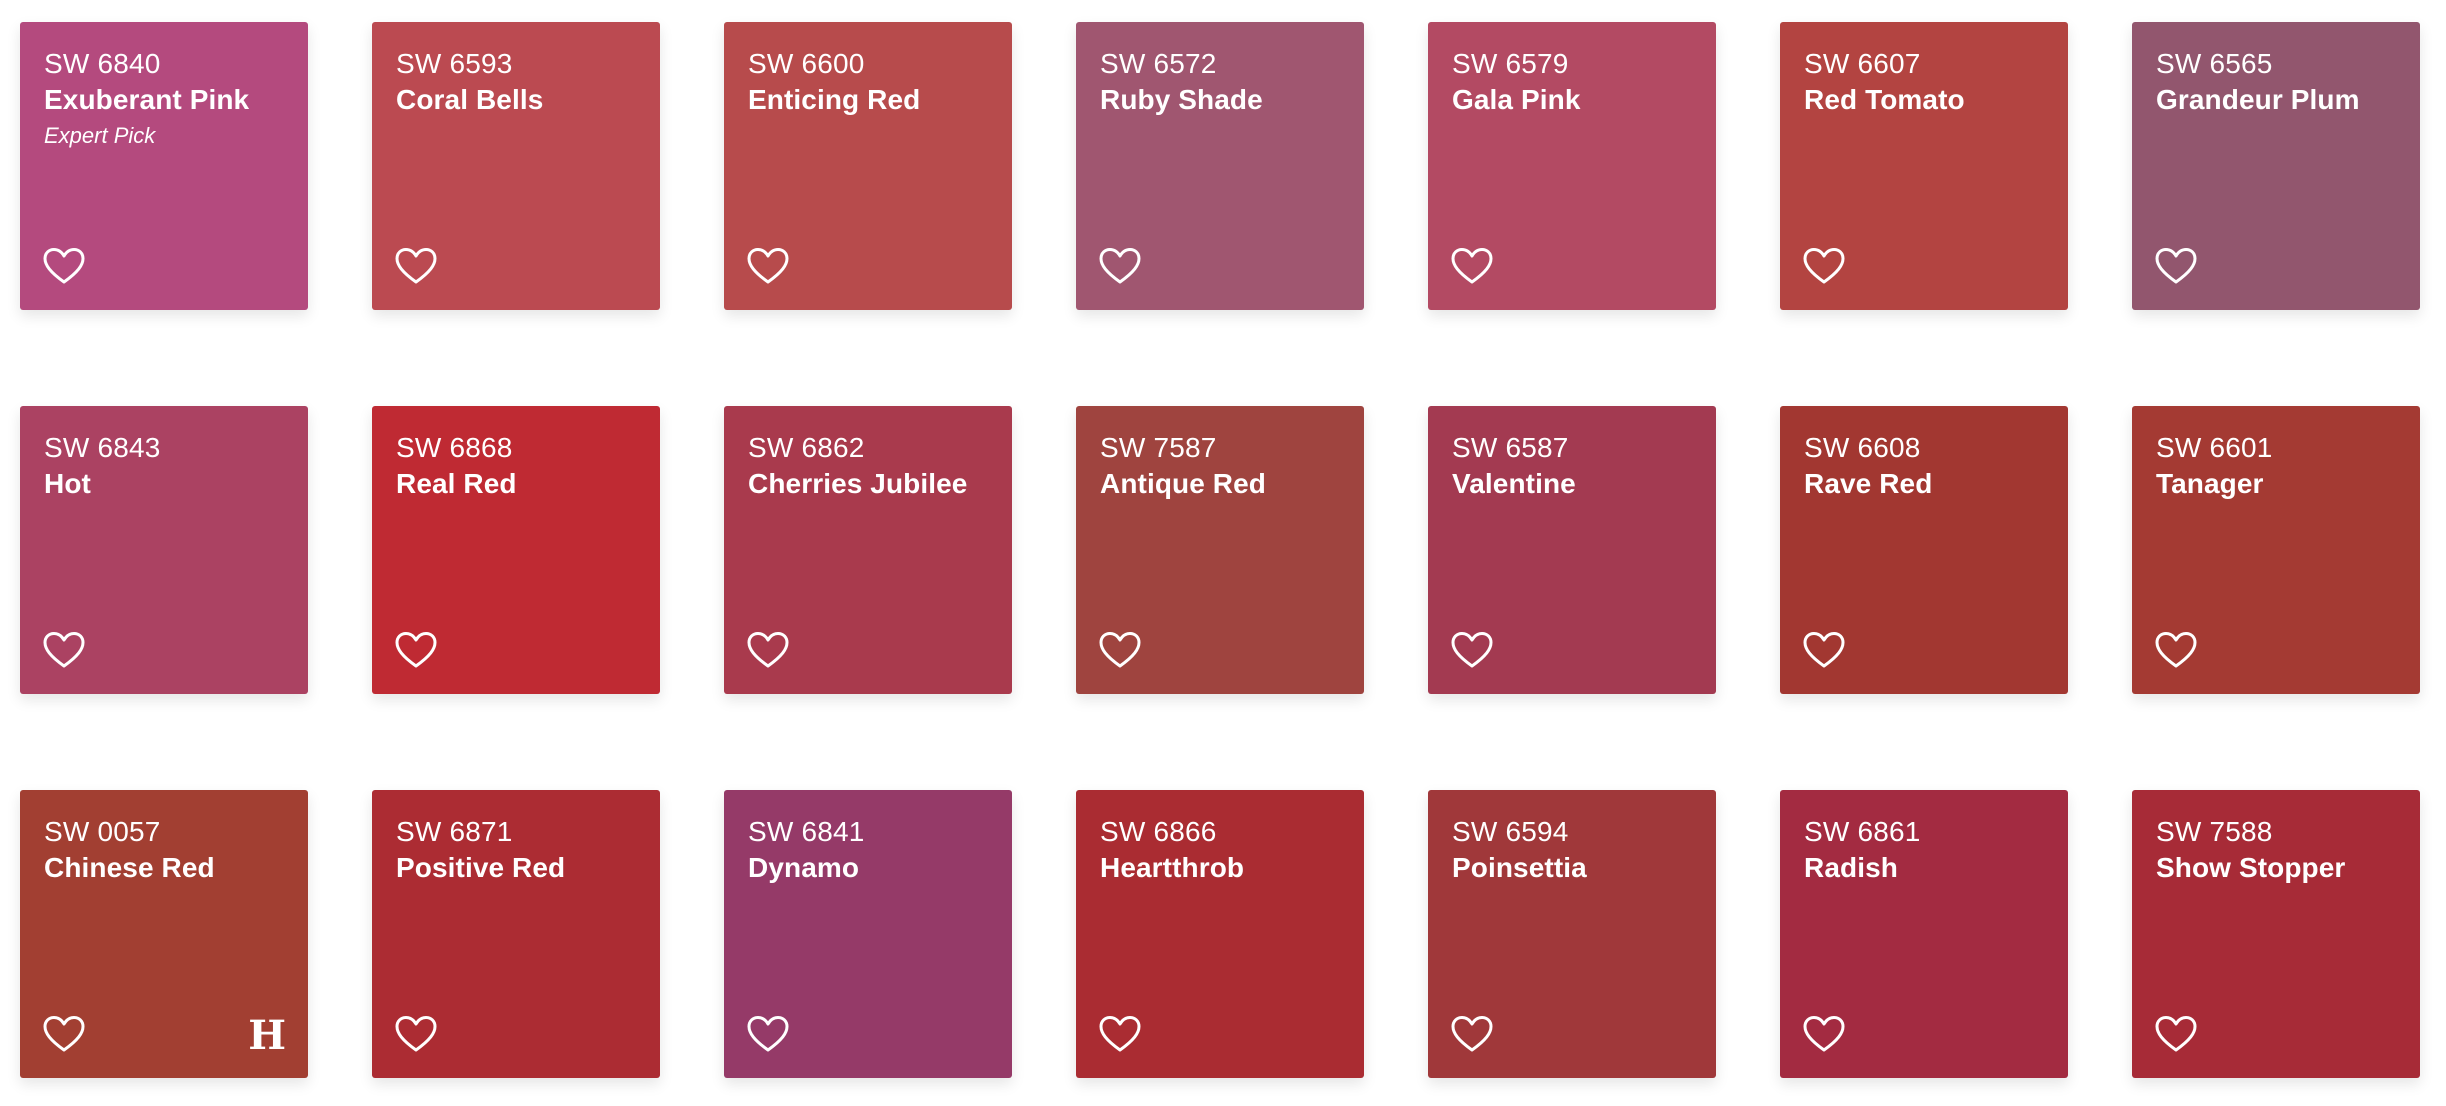  What do you see at coordinates (2258, 99) in the screenshot?
I see `color-name: Grandeur Plum` at bounding box center [2258, 99].